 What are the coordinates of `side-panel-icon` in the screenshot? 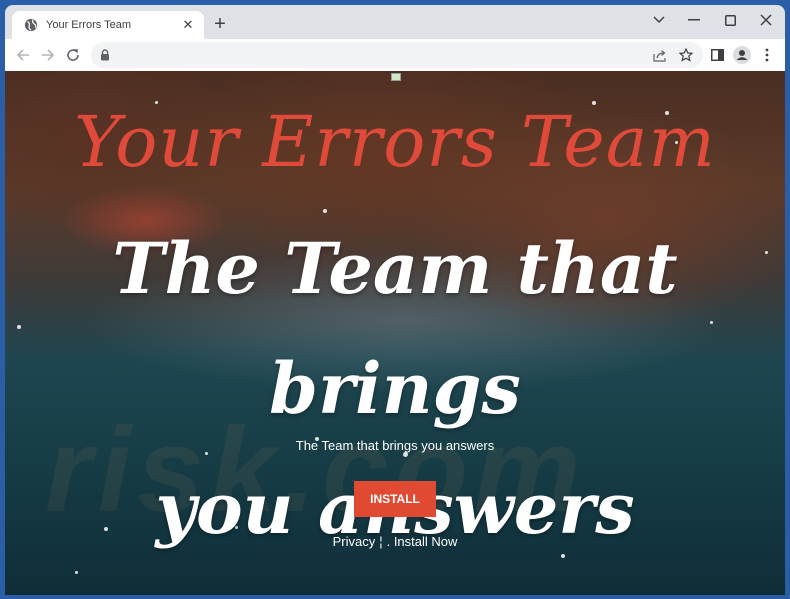 It's located at (717, 55).